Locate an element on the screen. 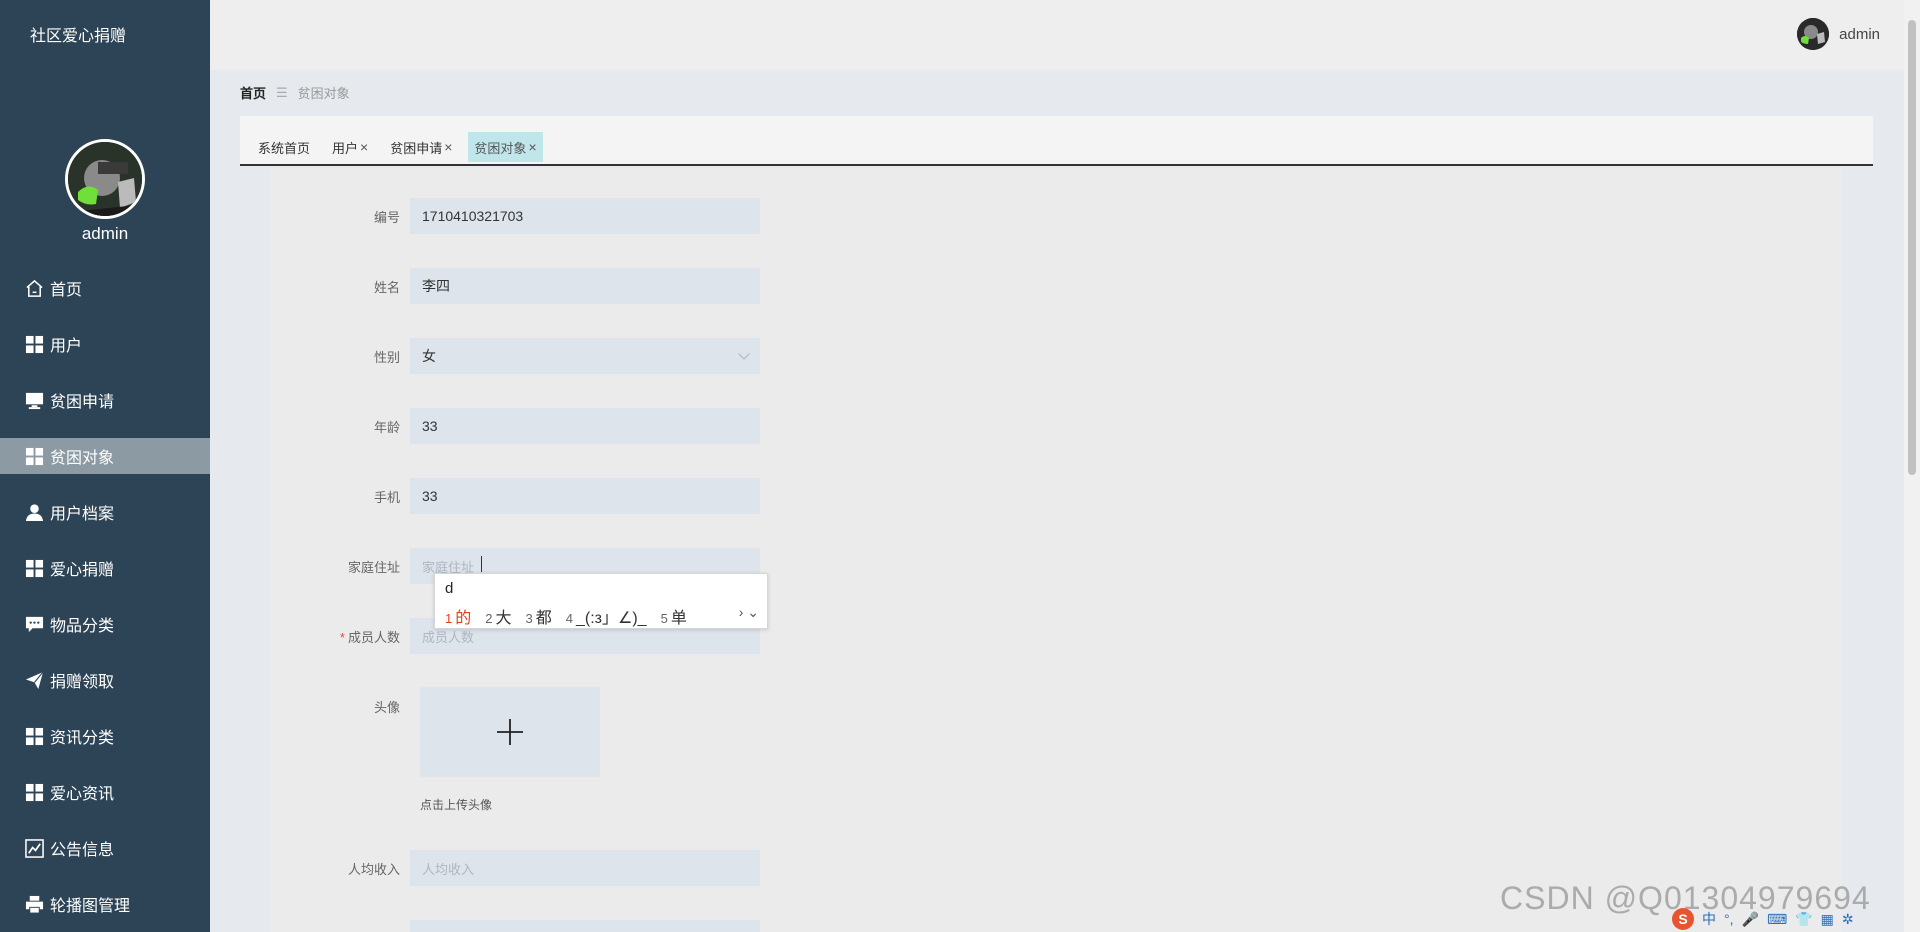 The image size is (1920, 932). text-cursor-icon is located at coordinates (485, 564).